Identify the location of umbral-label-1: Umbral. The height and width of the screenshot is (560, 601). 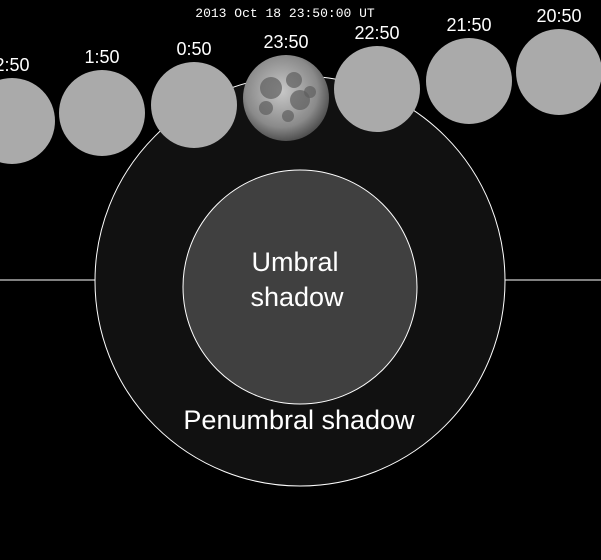
(294, 262).